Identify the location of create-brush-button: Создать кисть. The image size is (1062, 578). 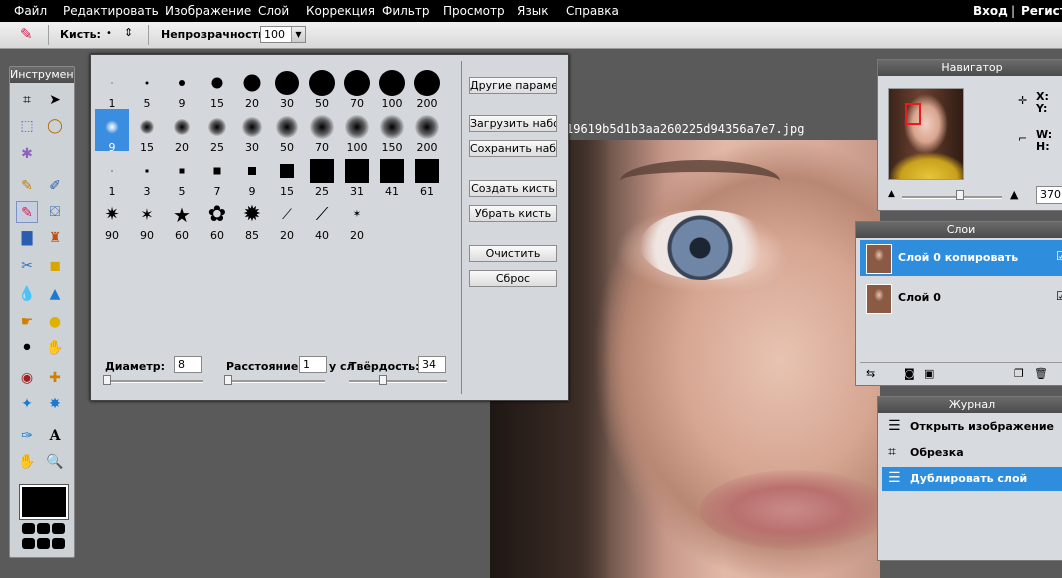
(513, 188).